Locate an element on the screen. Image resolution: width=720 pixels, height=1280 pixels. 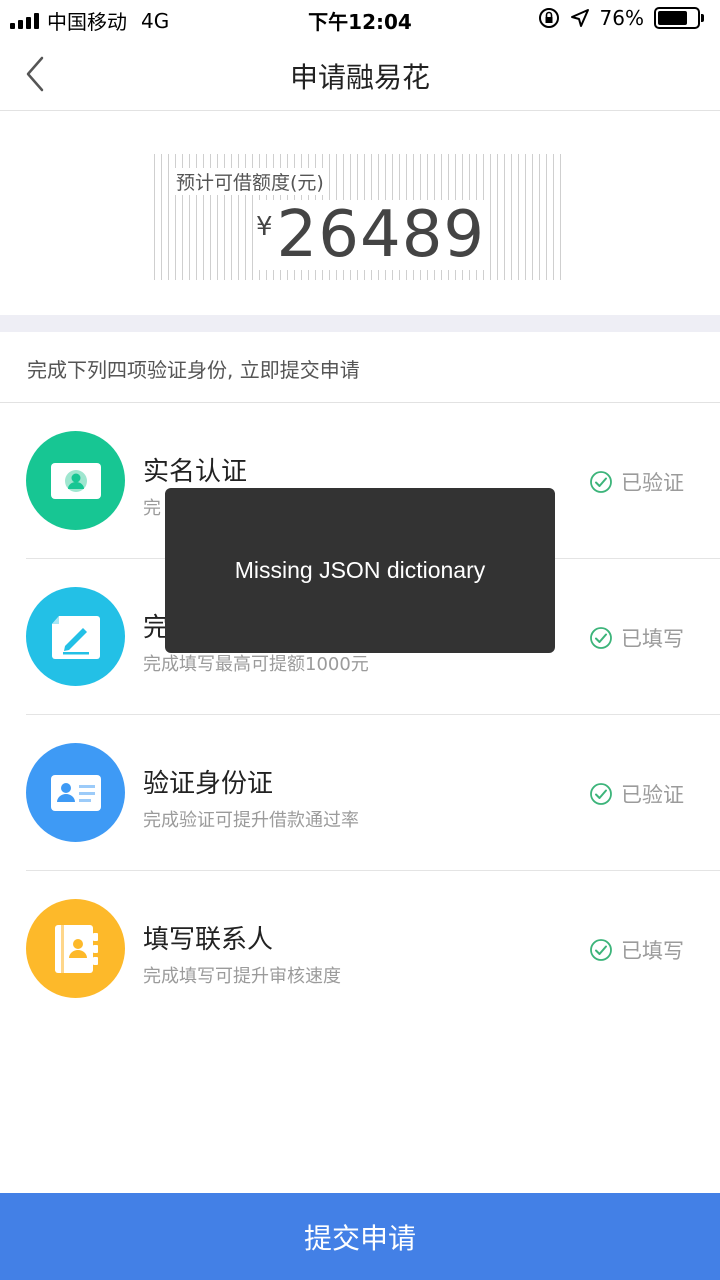
item-subtitle: 完成填写最高可提额1000元 is located at coordinates (256, 664).